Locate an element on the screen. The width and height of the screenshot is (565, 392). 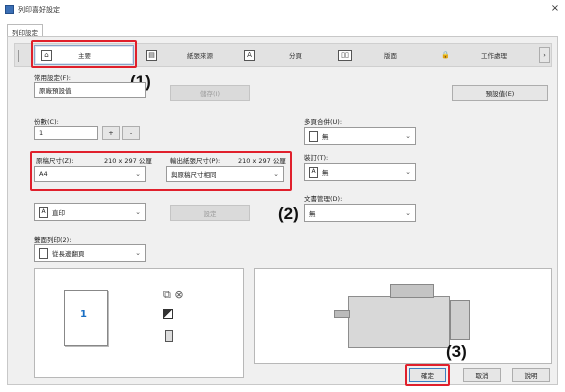
orientation-value: 直印 is located at coordinates (58, 213).